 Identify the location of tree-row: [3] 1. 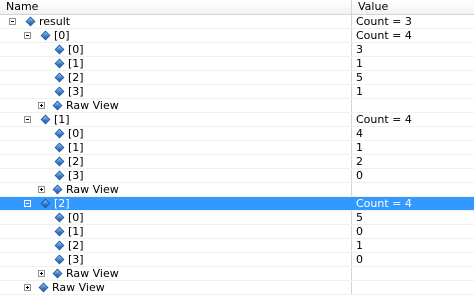
(237, 92).